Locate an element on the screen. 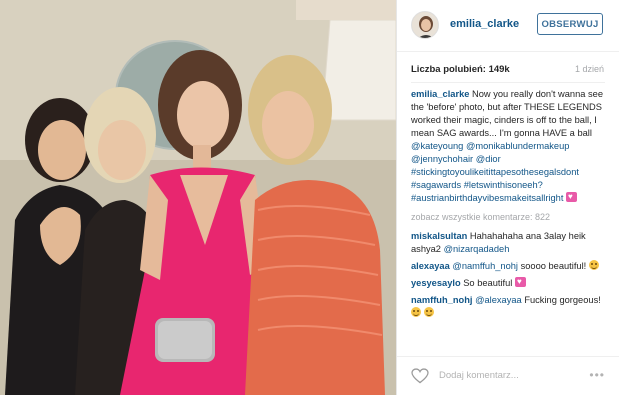 The height and width of the screenshot is (395, 619). comment-username: namffuh_nohj is located at coordinates (441, 300).